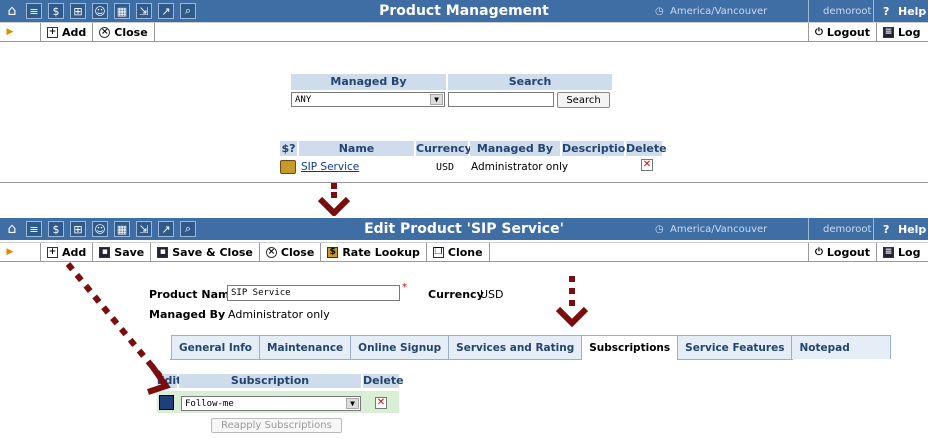  Describe the element at coordinates (288, 148) in the screenshot. I see `column-header: $?` at that location.